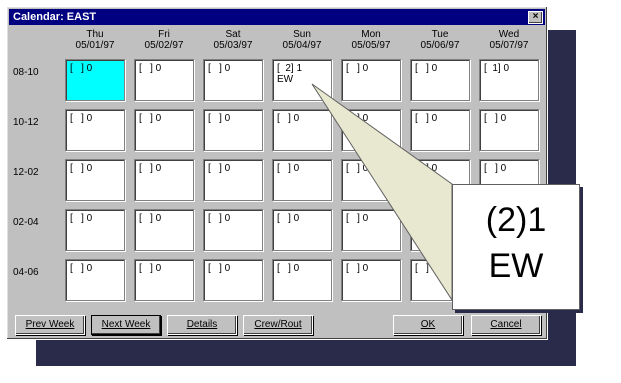  Describe the element at coordinates (516, 220) in the screenshot. I see `callout-line-1: (2)1` at that location.